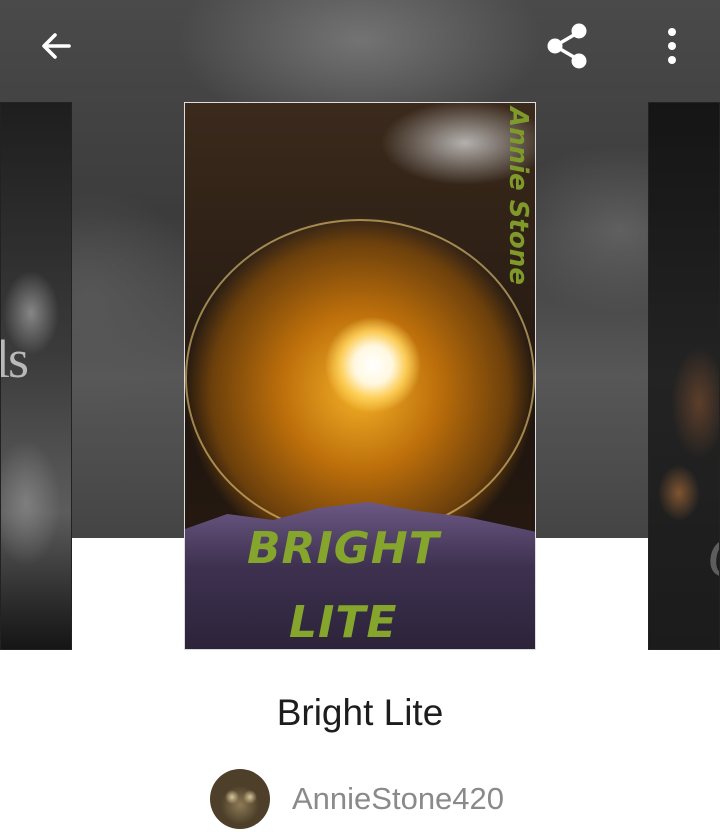 This screenshot has width=720, height=832. I want to click on cover-author-text: Annie Stone, so click(518, 196).